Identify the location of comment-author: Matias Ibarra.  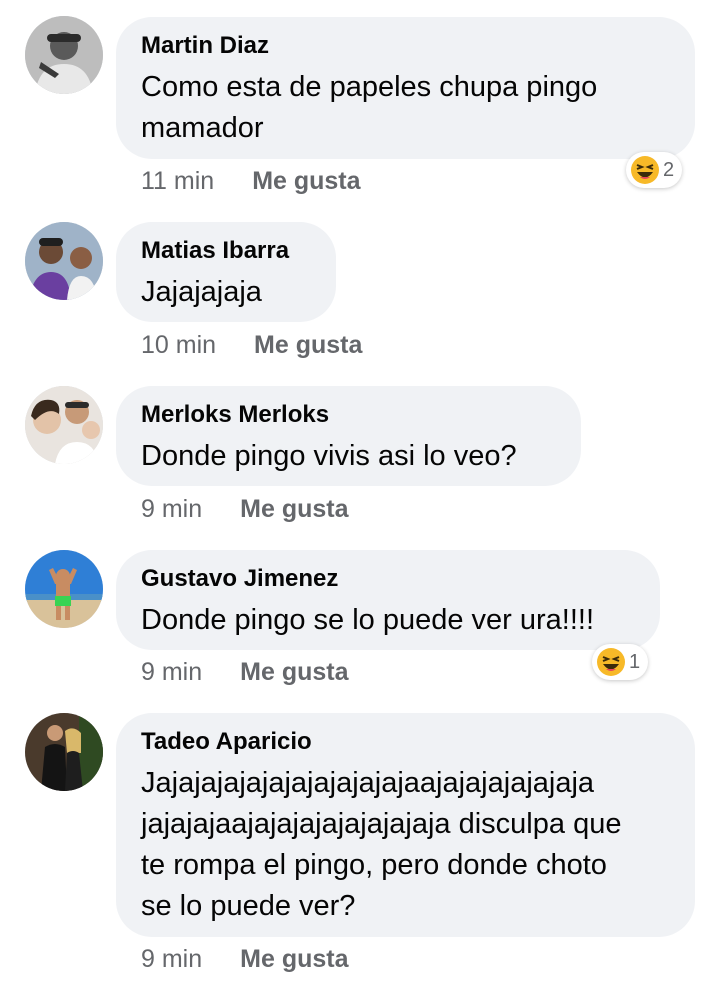
(226, 251).